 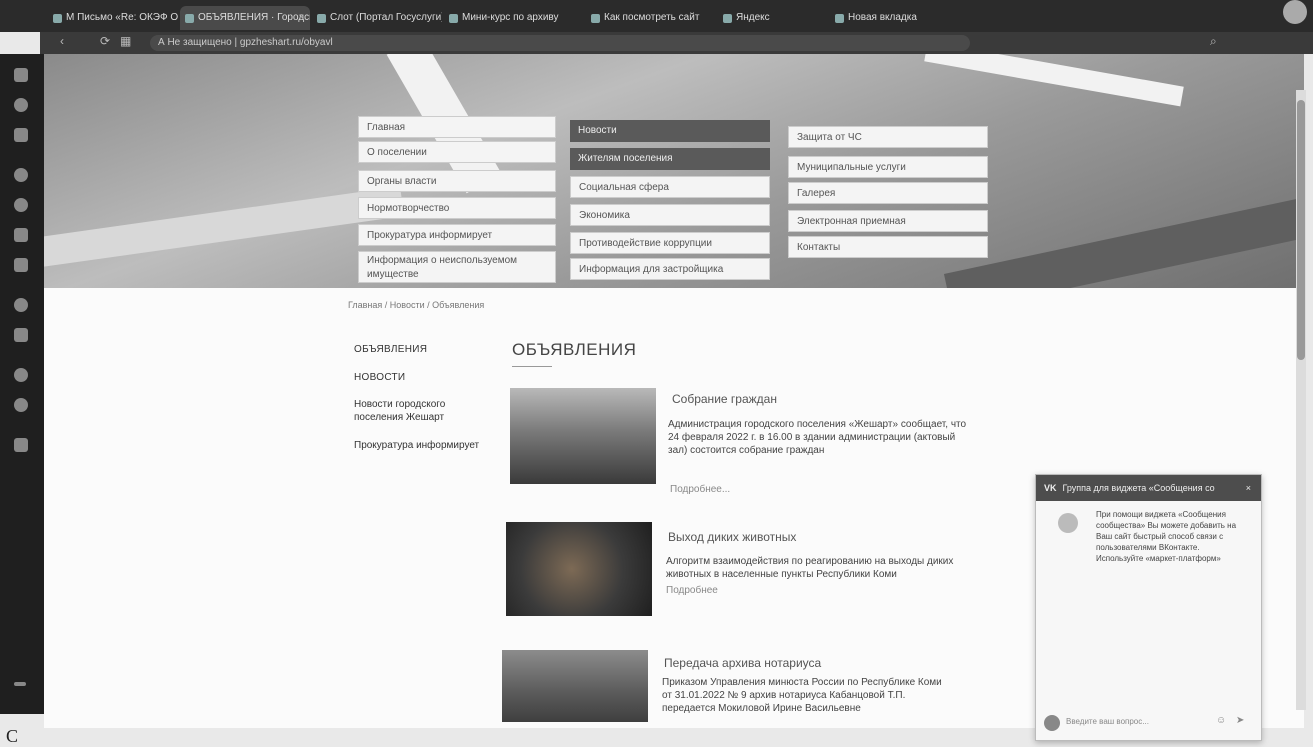 What do you see at coordinates (1052, 723) in the screenshot?
I see `user-avatar` at bounding box center [1052, 723].